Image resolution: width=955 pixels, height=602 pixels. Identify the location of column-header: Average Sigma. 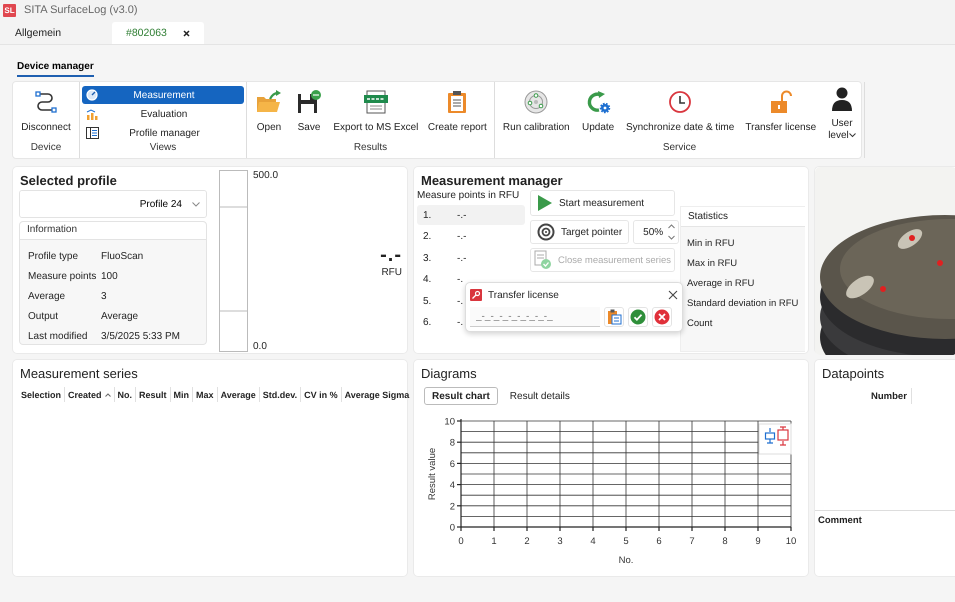
(377, 394).